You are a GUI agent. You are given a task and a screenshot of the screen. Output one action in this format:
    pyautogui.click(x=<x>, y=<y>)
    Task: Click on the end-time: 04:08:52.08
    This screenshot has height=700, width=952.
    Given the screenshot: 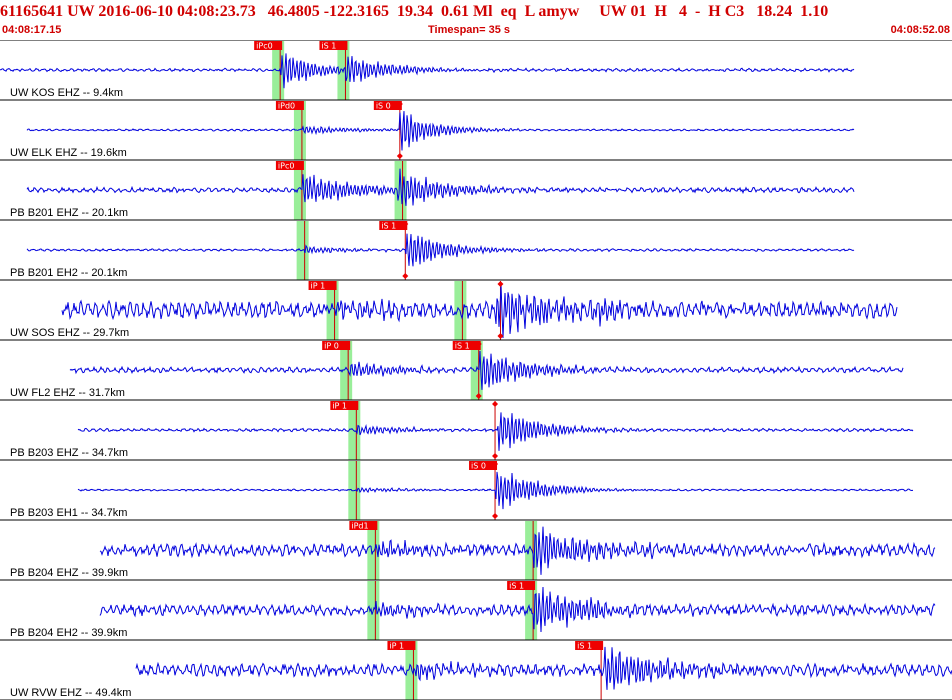 What is the action you would take?
    pyautogui.click(x=920, y=30)
    